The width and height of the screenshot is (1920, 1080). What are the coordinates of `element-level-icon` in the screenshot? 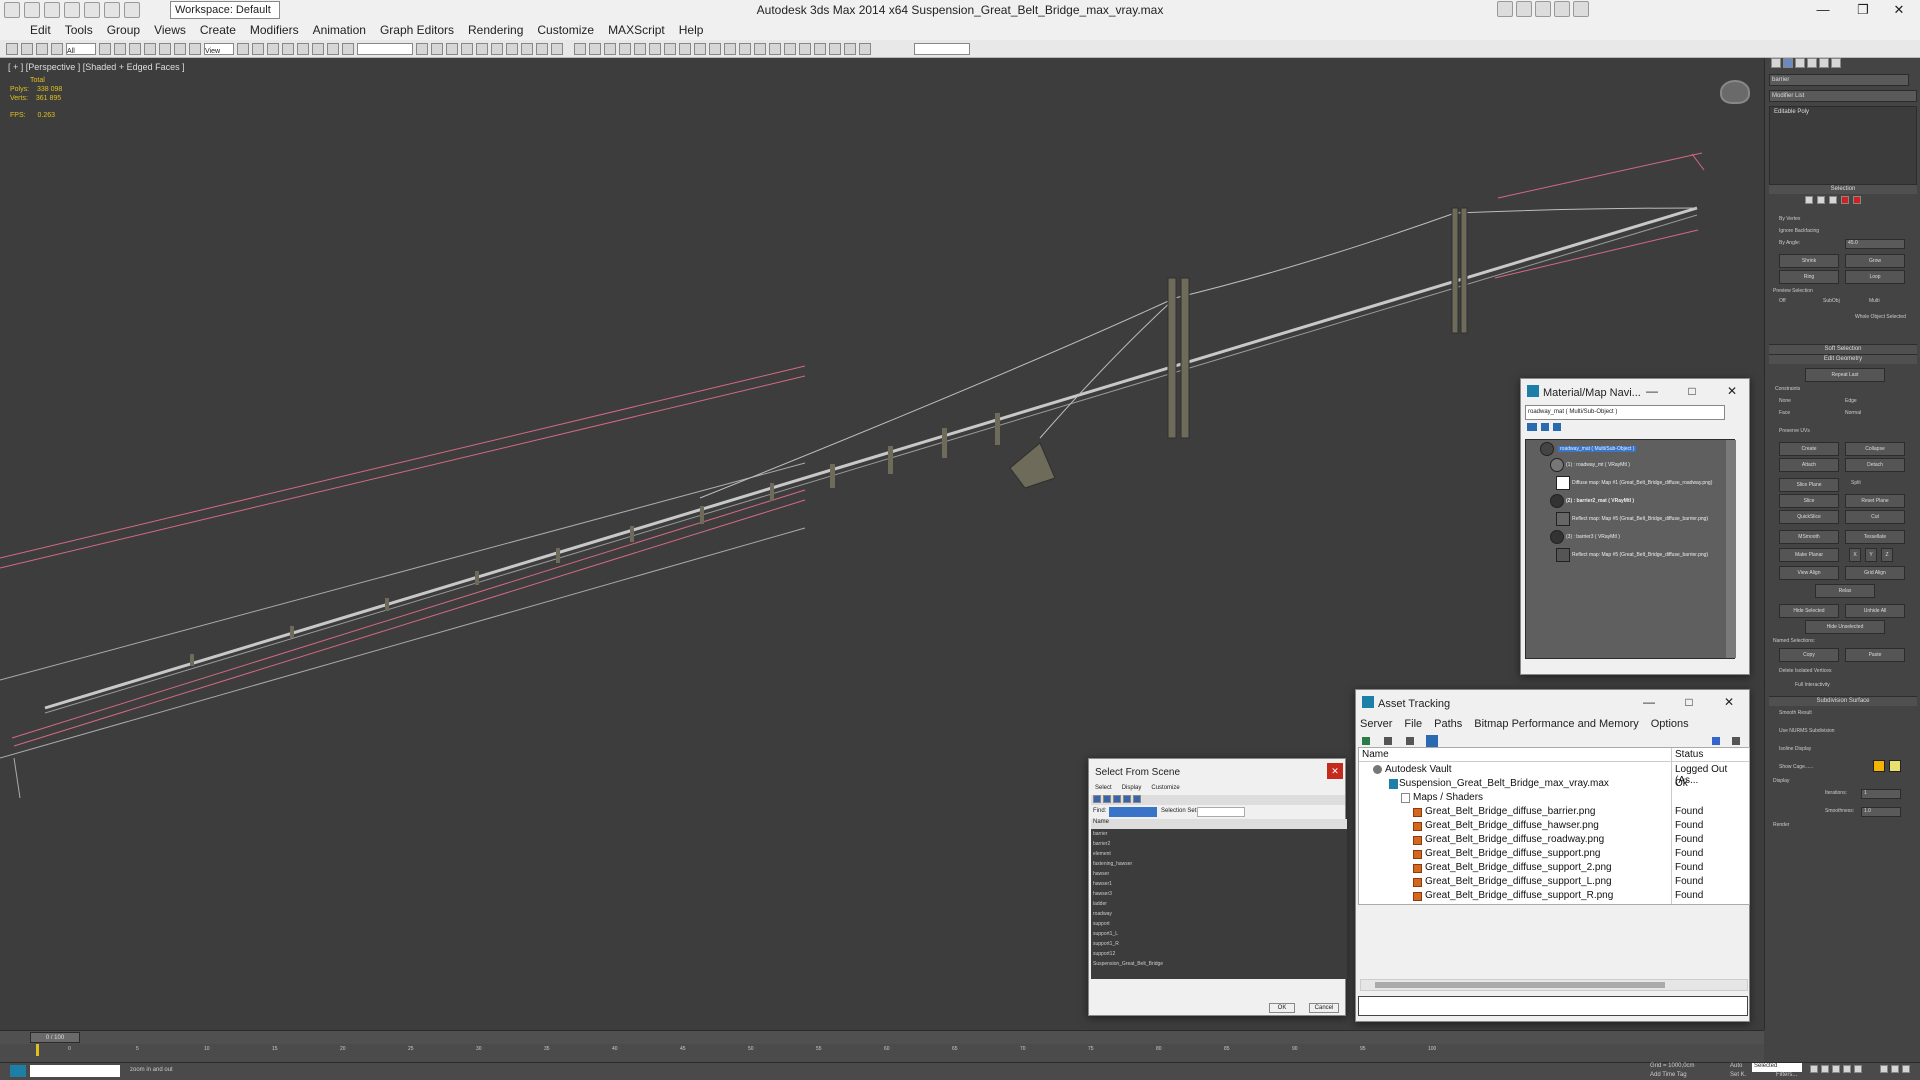 It's located at (1857, 200).